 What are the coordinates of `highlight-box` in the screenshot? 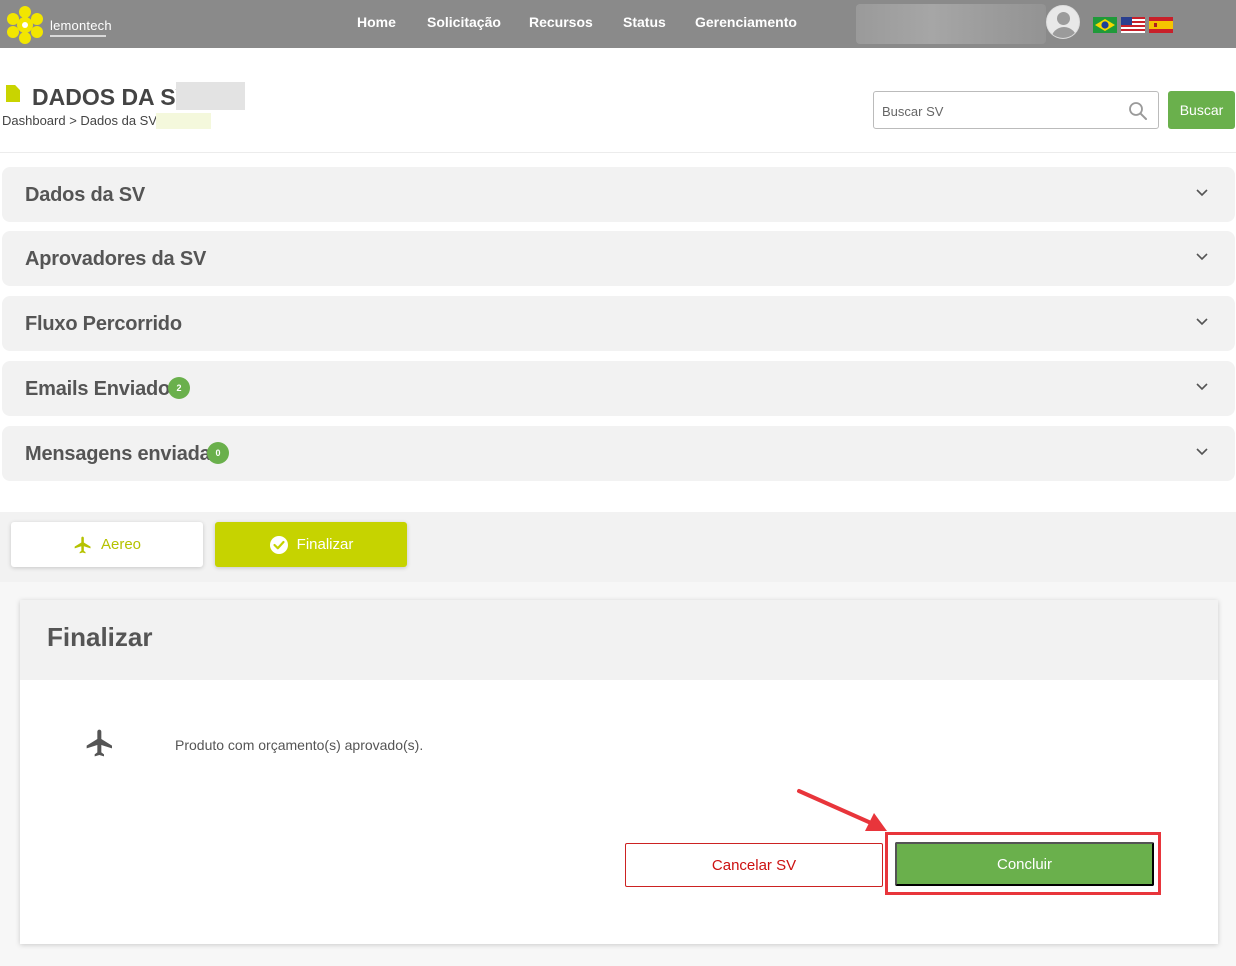 It's located at (1023, 863).